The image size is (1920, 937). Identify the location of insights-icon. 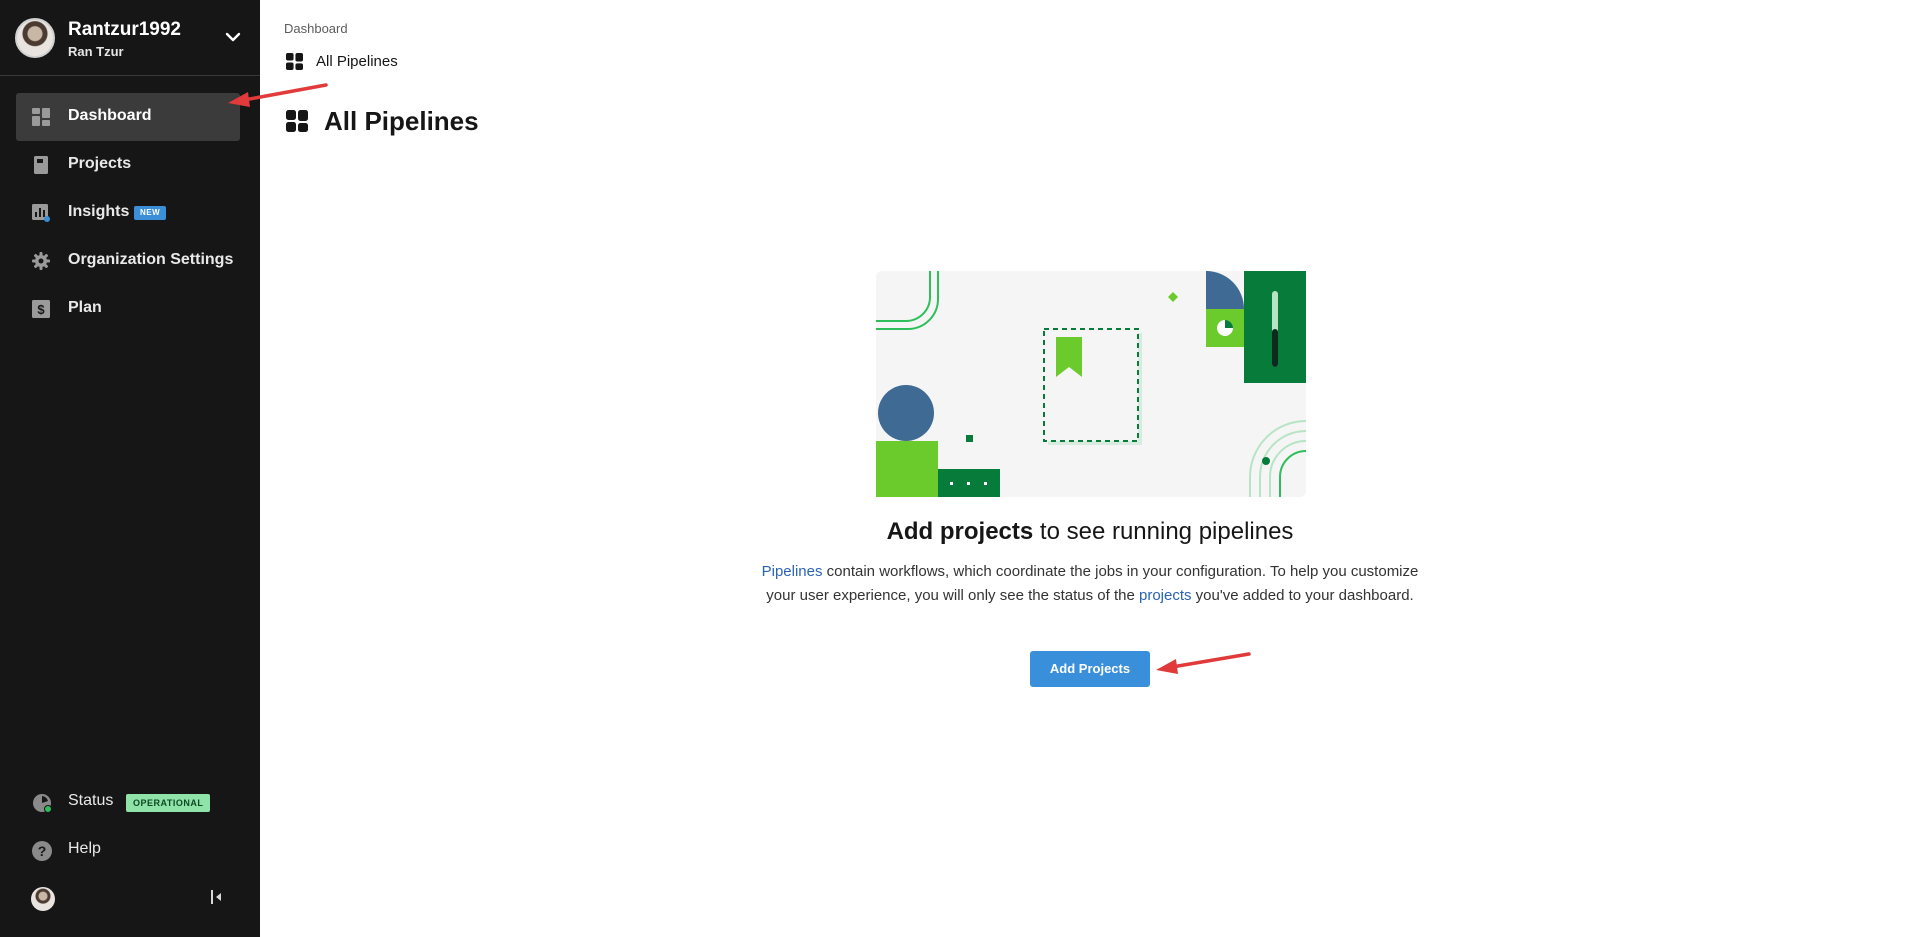
(41, 213).